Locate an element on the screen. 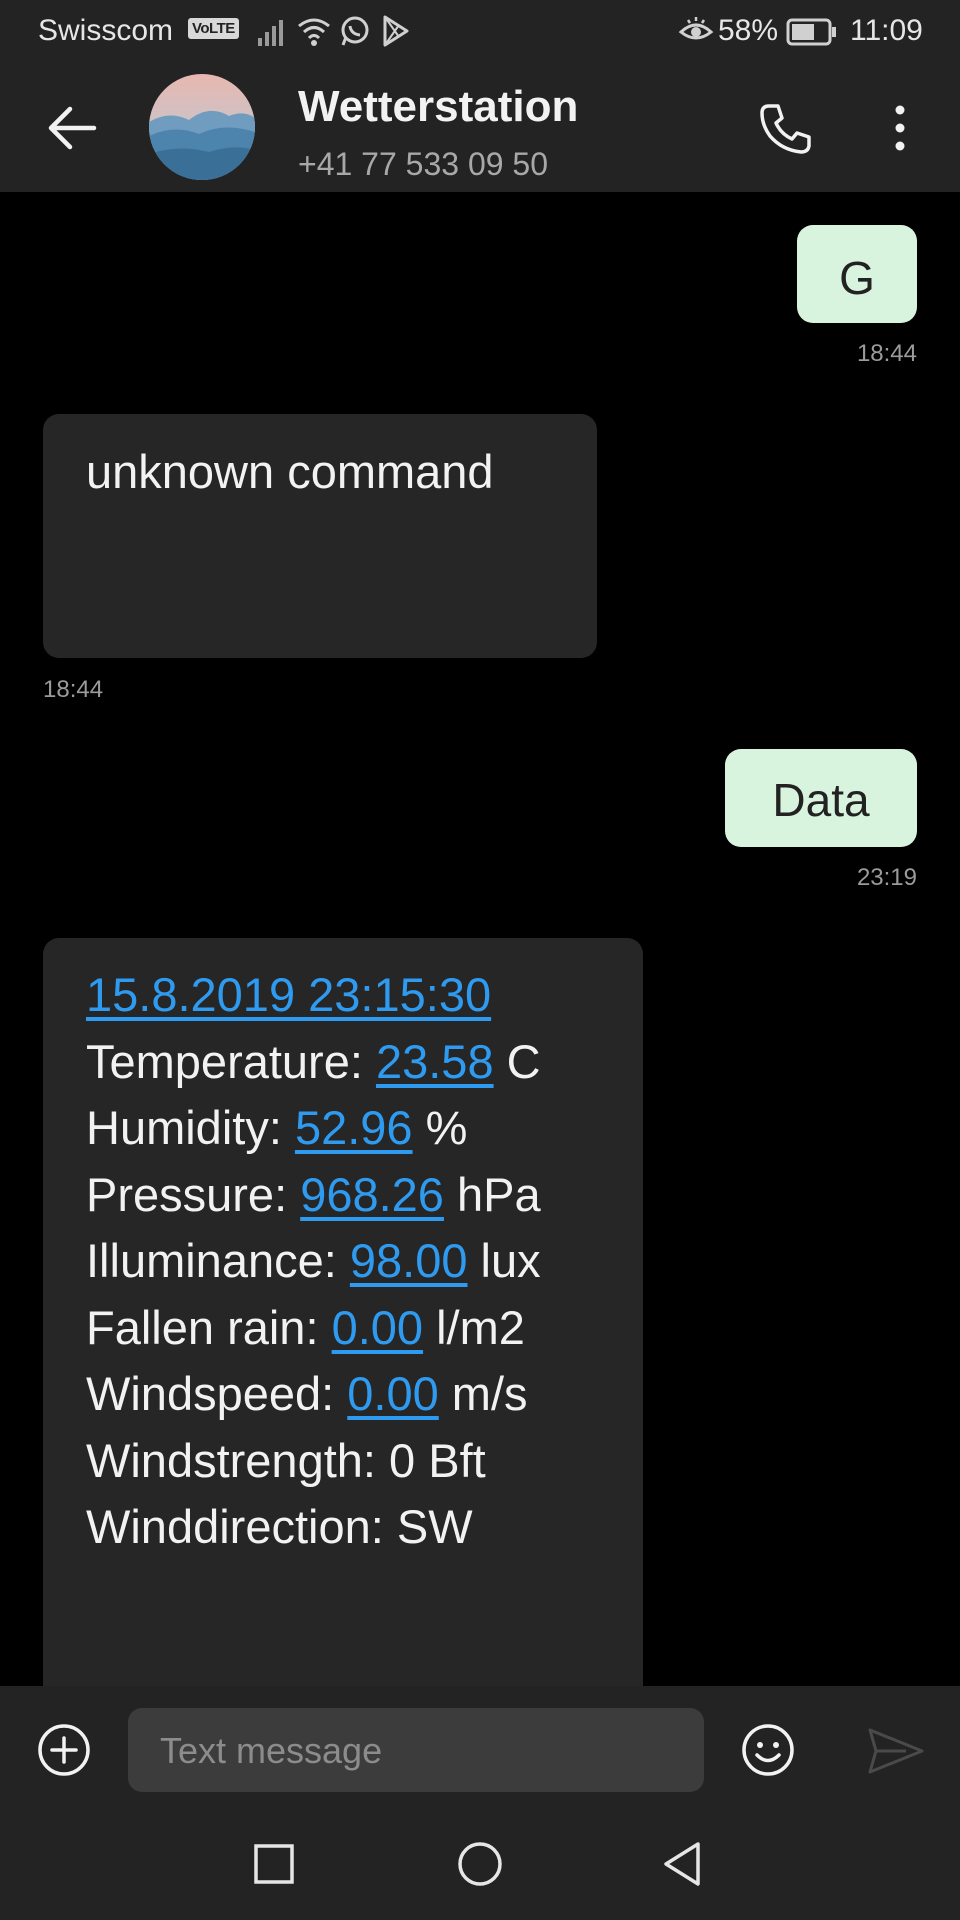  data-label: Humidity: is located at coordinates (190, 1127).